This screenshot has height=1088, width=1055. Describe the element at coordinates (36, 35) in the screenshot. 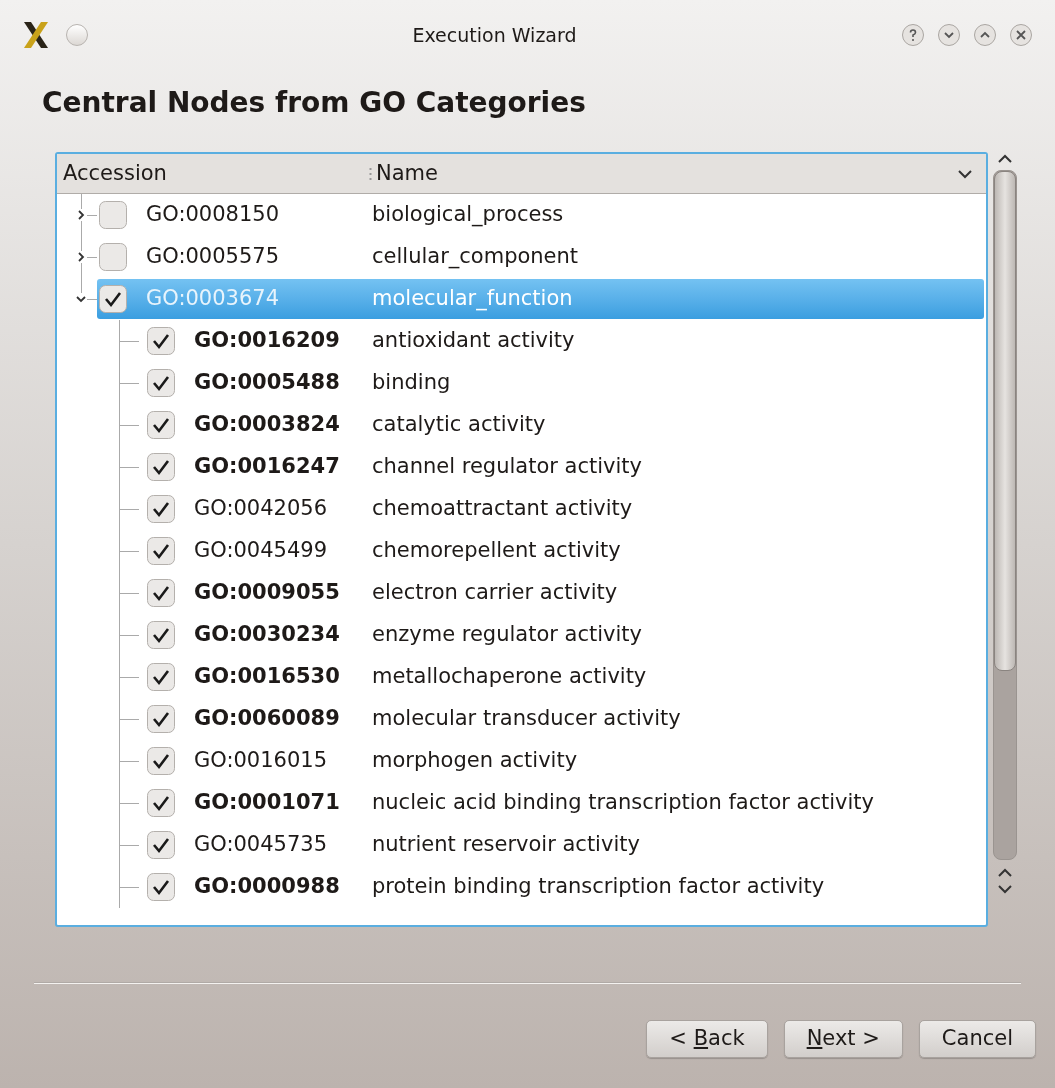

I see `app-logo-icon` at that location.